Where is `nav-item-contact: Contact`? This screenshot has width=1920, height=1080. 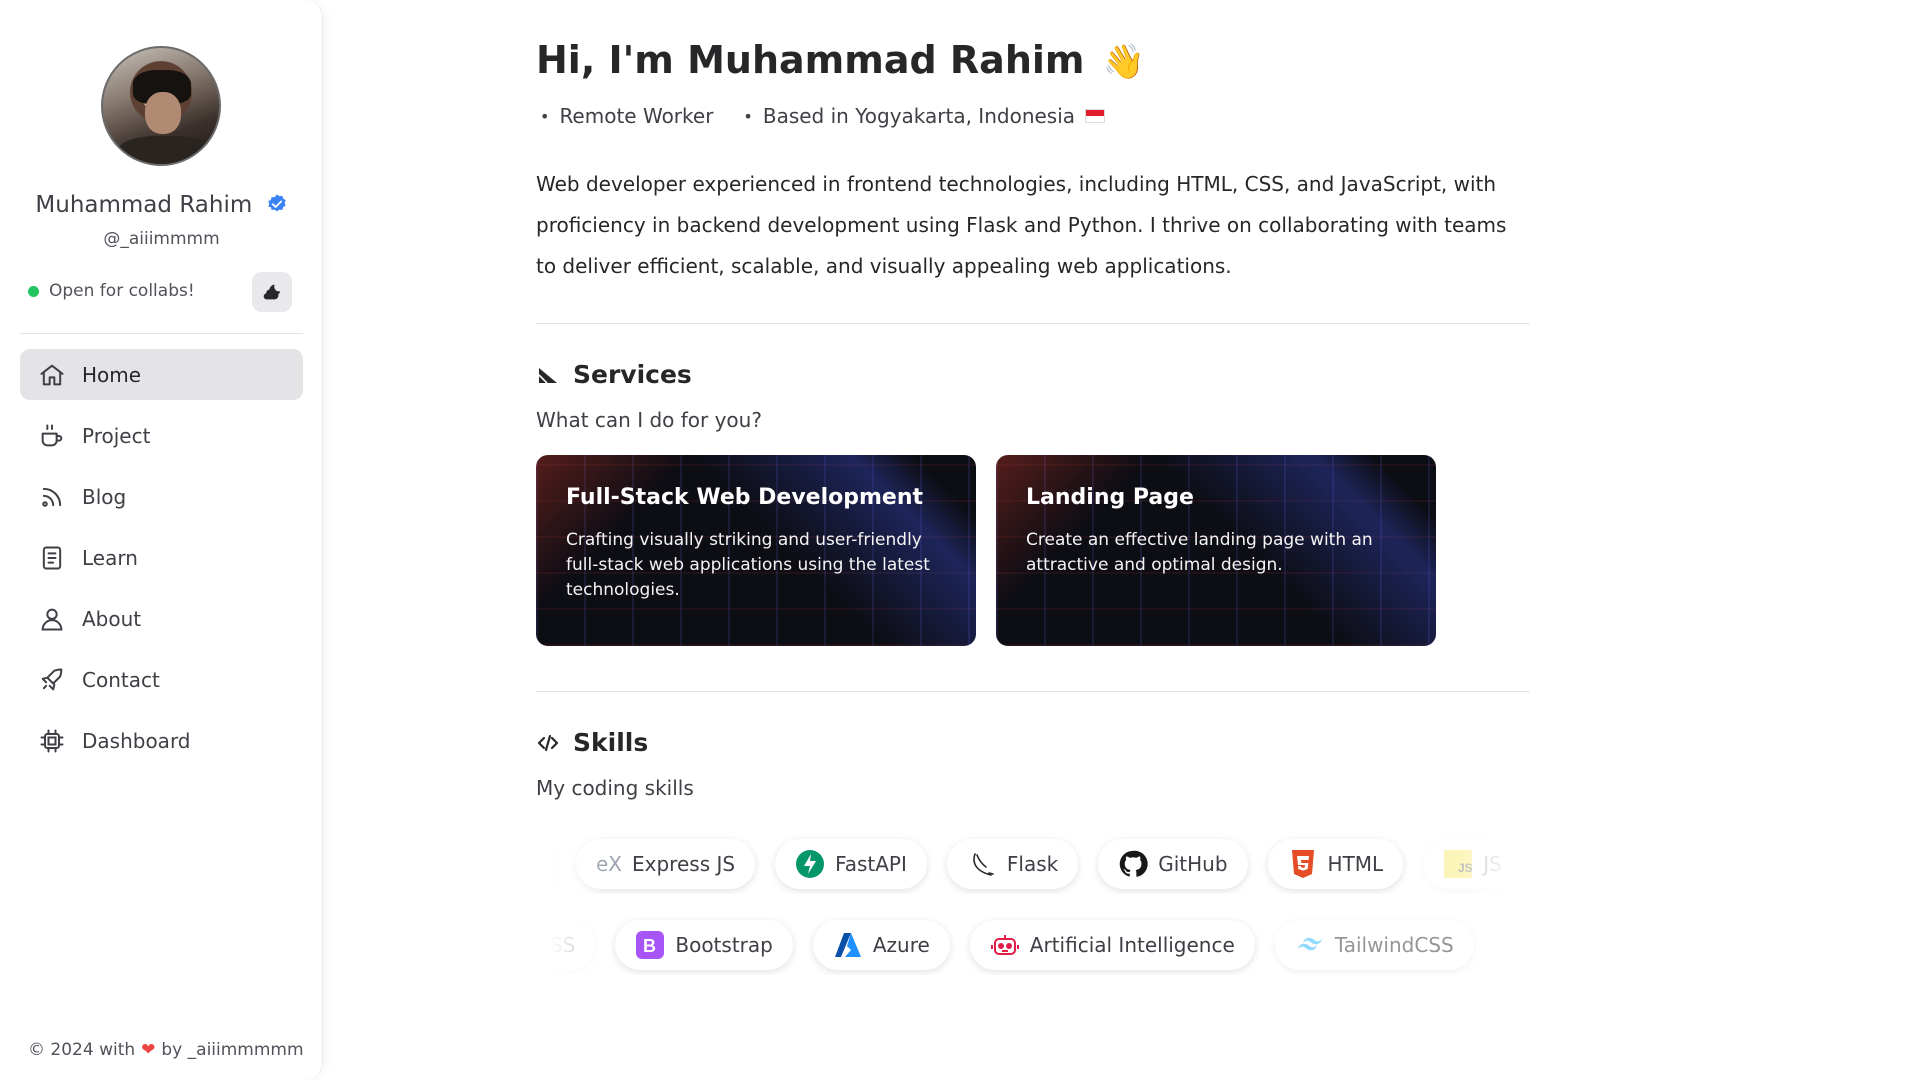
nav-item-contact: Contact is located at coordinates (161, 679).